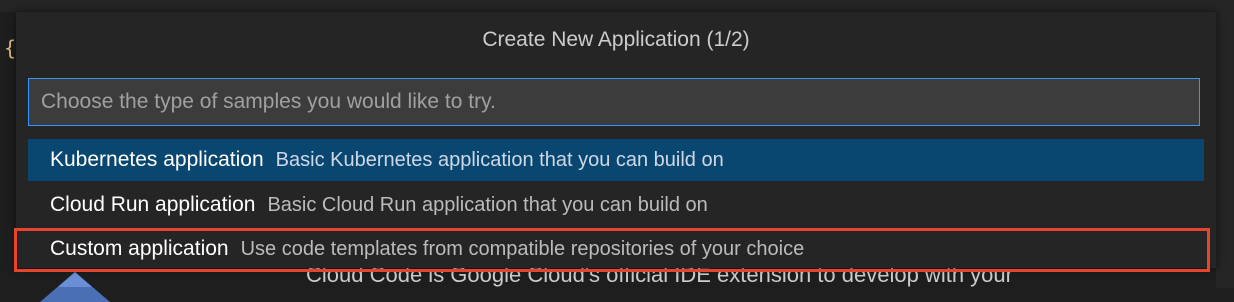 This screenshot has width=1234, height=302. I want to click on item-label: Cloud Run application, so click(152, 205).